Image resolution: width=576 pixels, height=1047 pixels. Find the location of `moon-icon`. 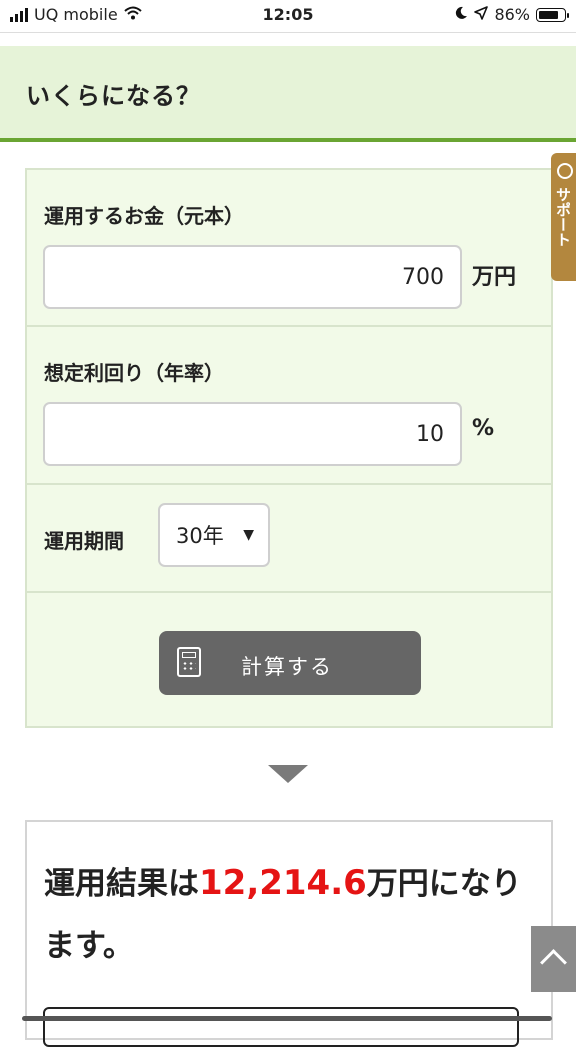

moon-icon is located at coordinates (461, 14).